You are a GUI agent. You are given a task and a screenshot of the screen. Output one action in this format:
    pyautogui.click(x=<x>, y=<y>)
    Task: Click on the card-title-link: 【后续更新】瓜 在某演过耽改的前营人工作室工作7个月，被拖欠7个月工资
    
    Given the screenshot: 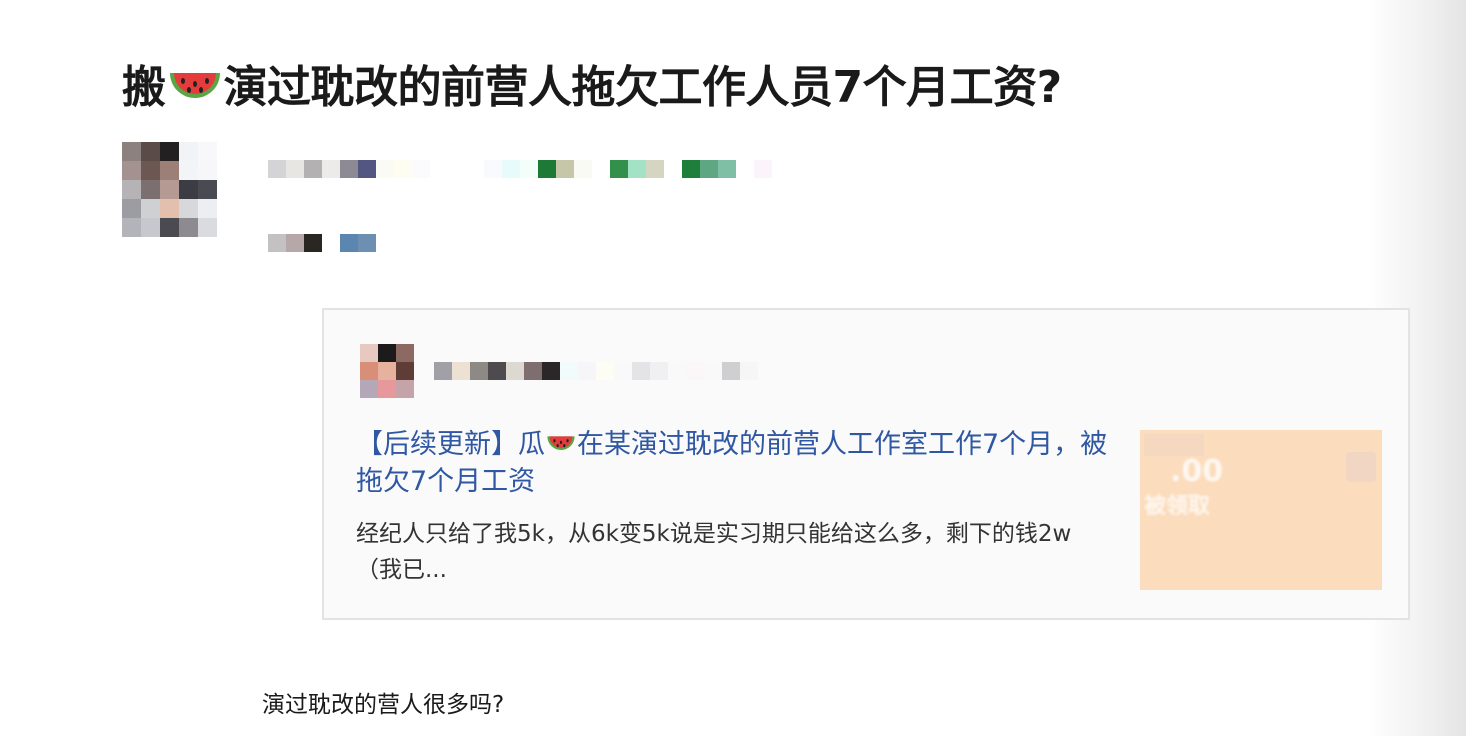 What is the action you would take?
    pyautogui.click(x=736, y=463)
    